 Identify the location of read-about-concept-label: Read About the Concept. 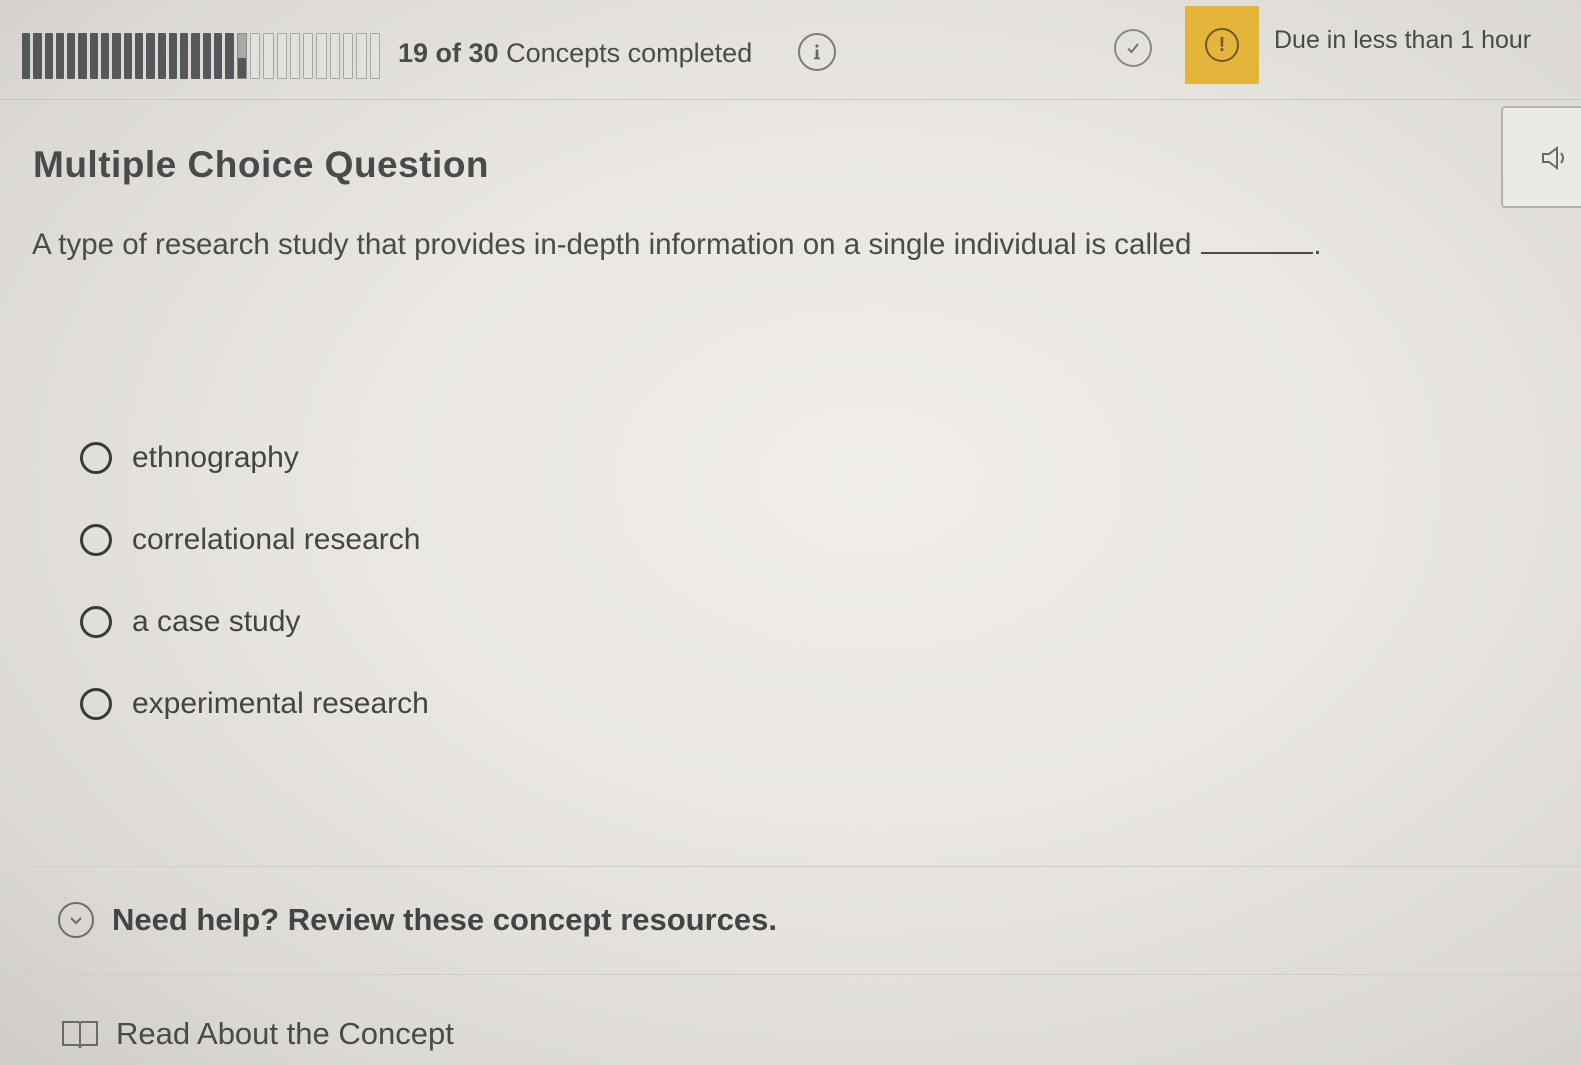
(285, 1034).